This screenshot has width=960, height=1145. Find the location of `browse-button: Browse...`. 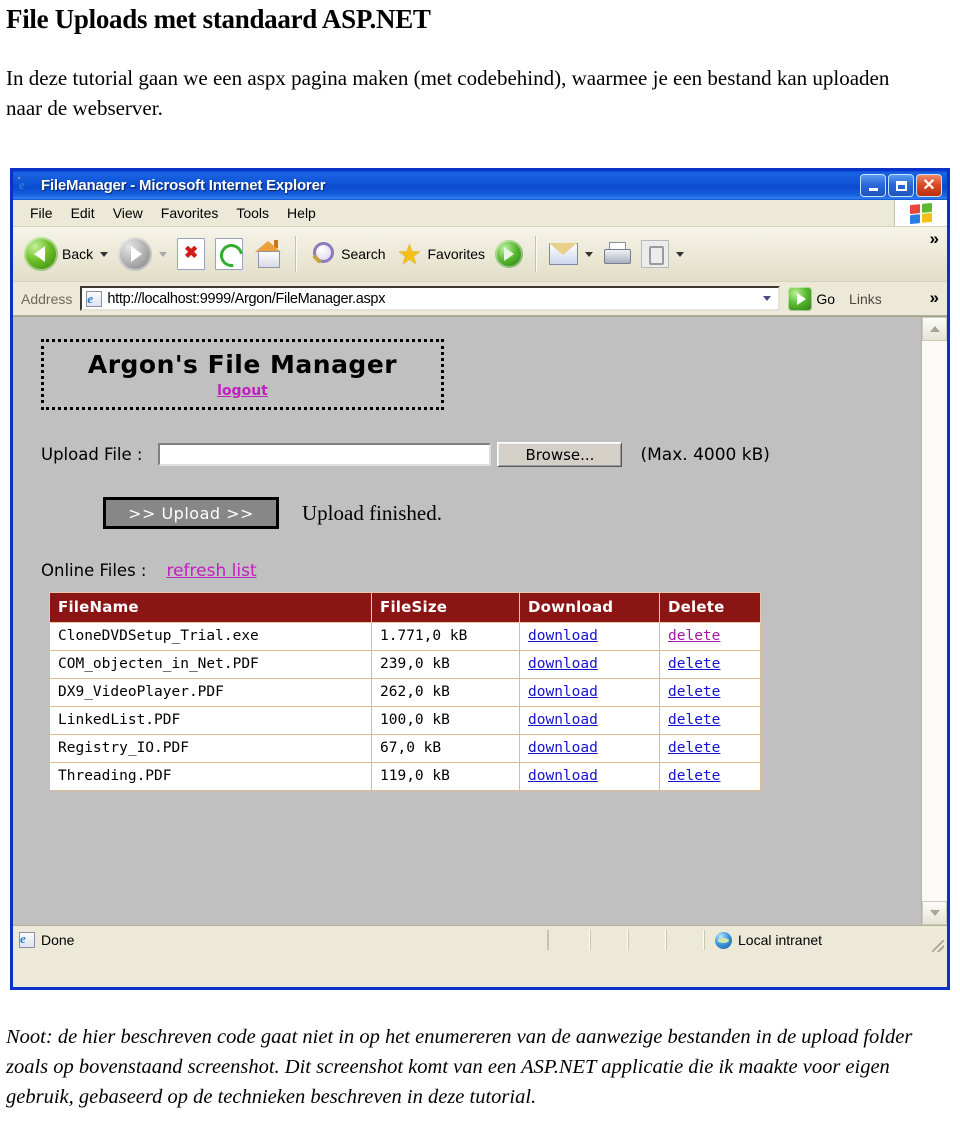

browse-button: Browse... is located at coordinates (560, 454).